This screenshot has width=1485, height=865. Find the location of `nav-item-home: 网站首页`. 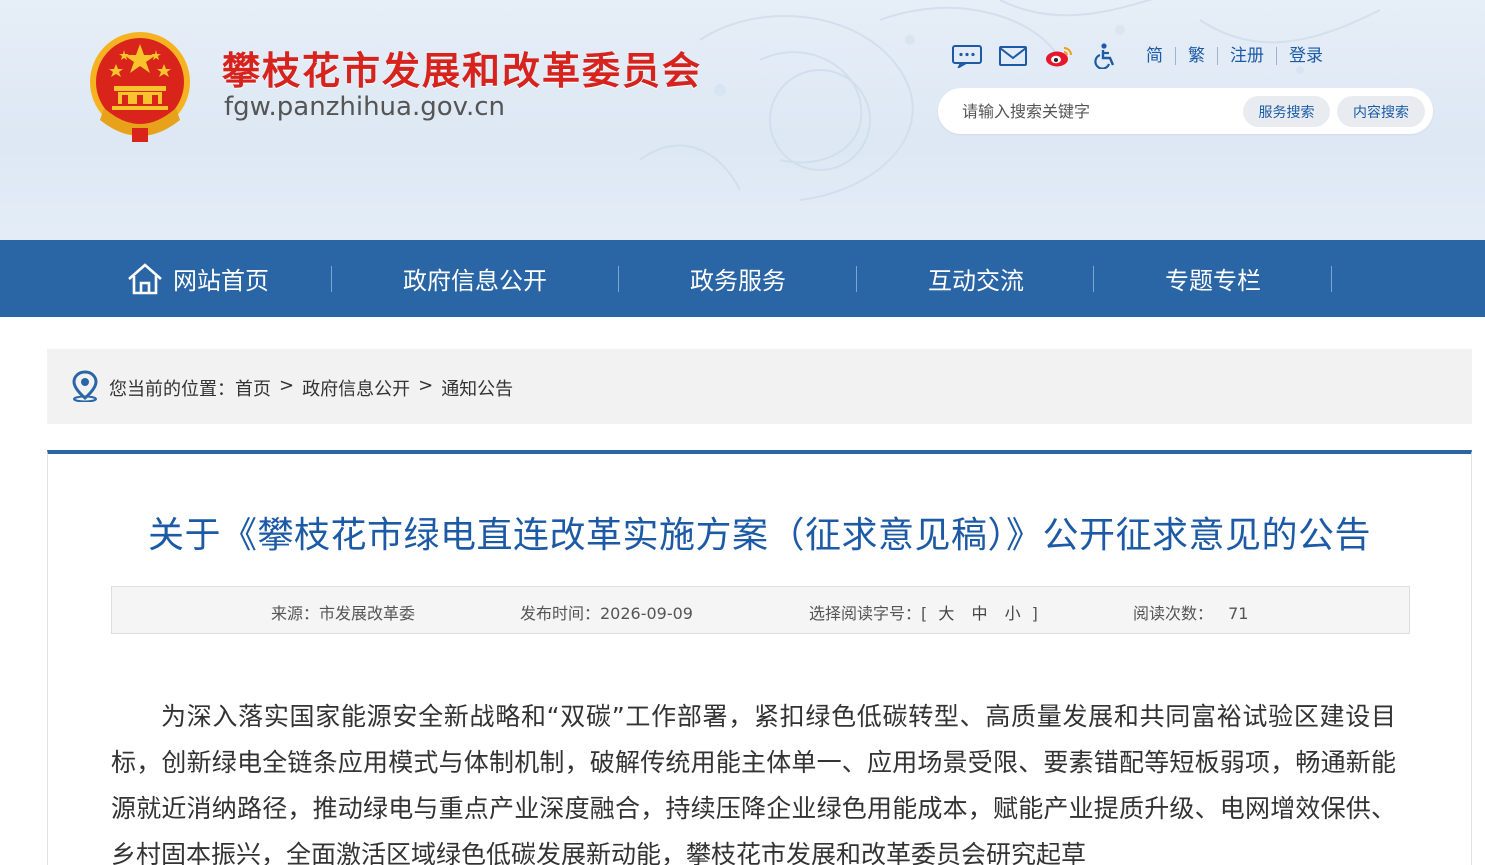

nav-item-home: 网站首页 is located at coordinates (197, 278).